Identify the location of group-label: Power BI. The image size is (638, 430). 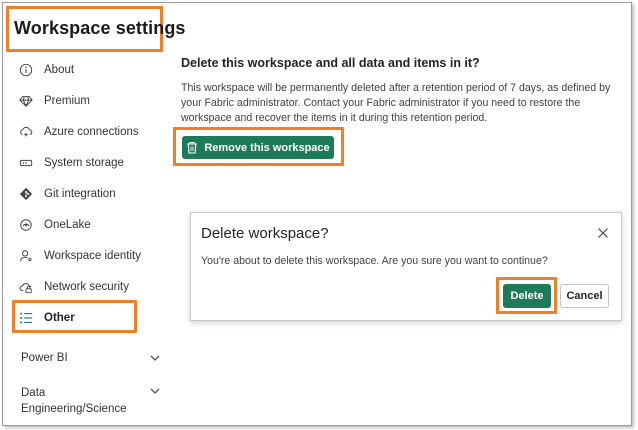
(44, 358).